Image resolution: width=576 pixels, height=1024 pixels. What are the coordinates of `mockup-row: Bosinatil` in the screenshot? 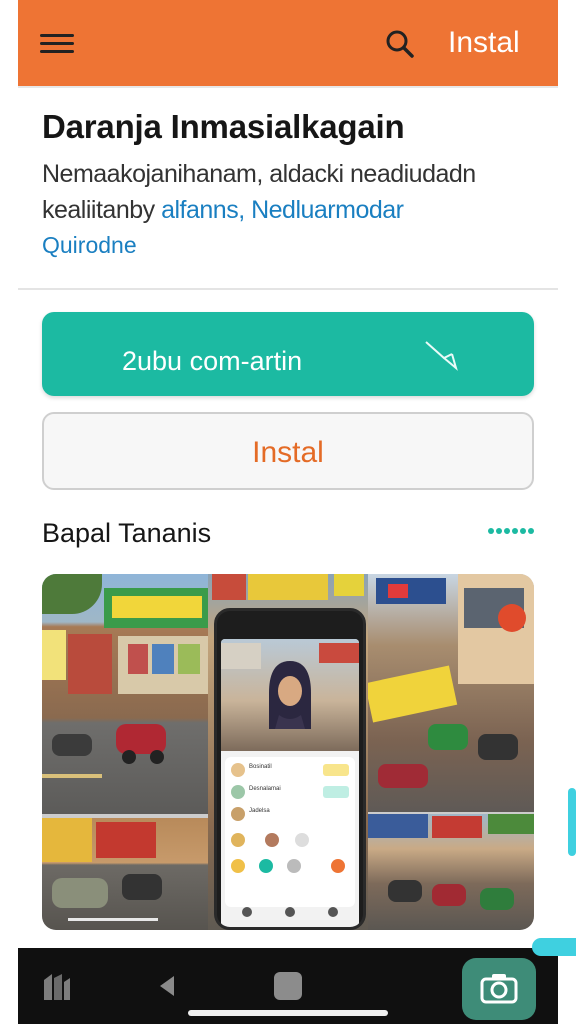 It's located at (290, 770).